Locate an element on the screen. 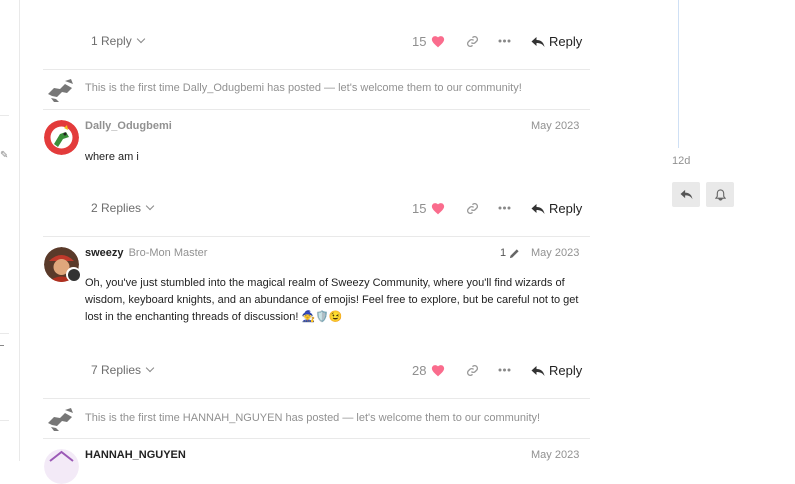 The width and height of the screenshot is (795, 484). post-body: where am i is located at coordinates (112, 157).